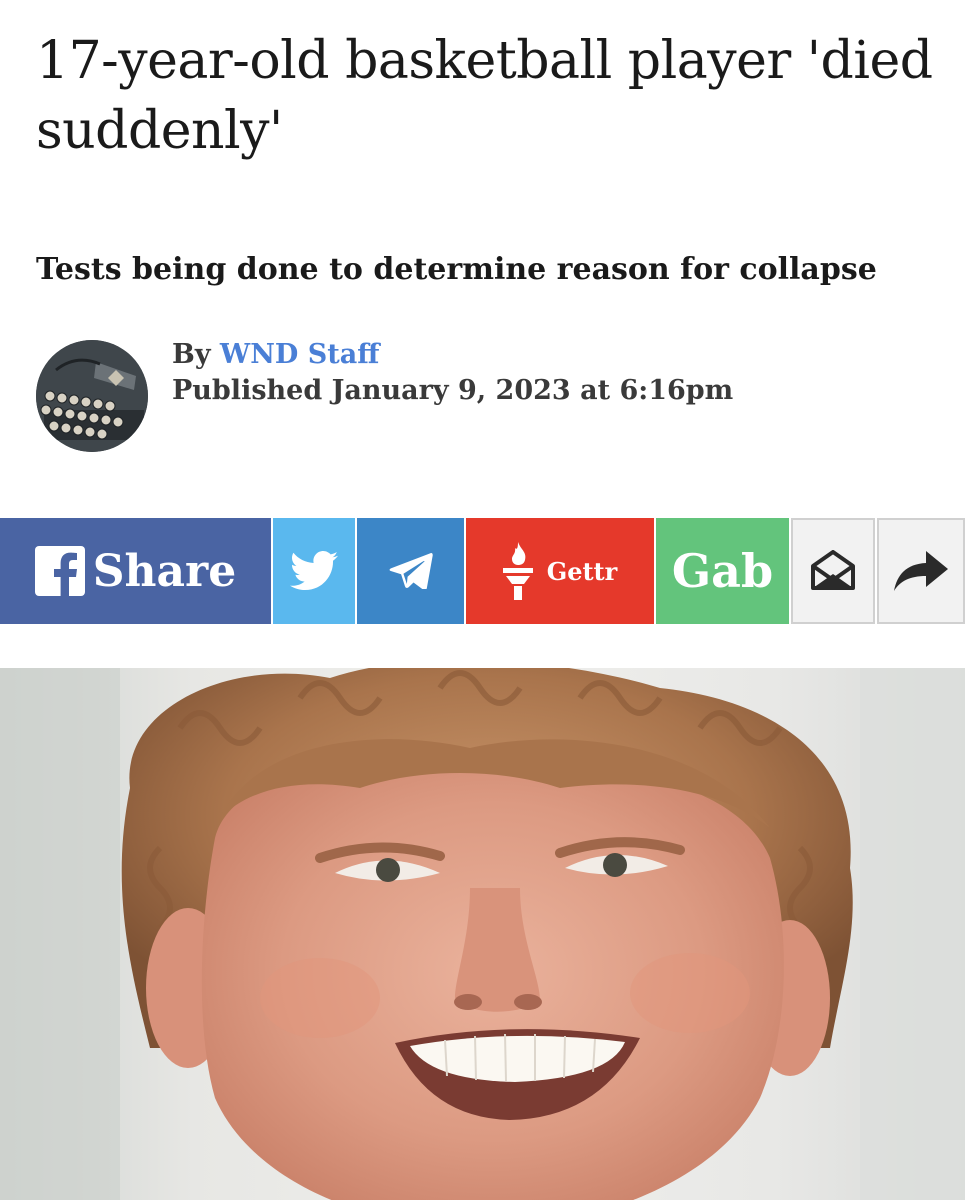 This screenshot has width=965, height=1200. What do you see at coordinates (453, 390) in the screenshot?
I see `published-date: Published January 9, 2023 at 6:16pm` at bounding box center [453, 390].